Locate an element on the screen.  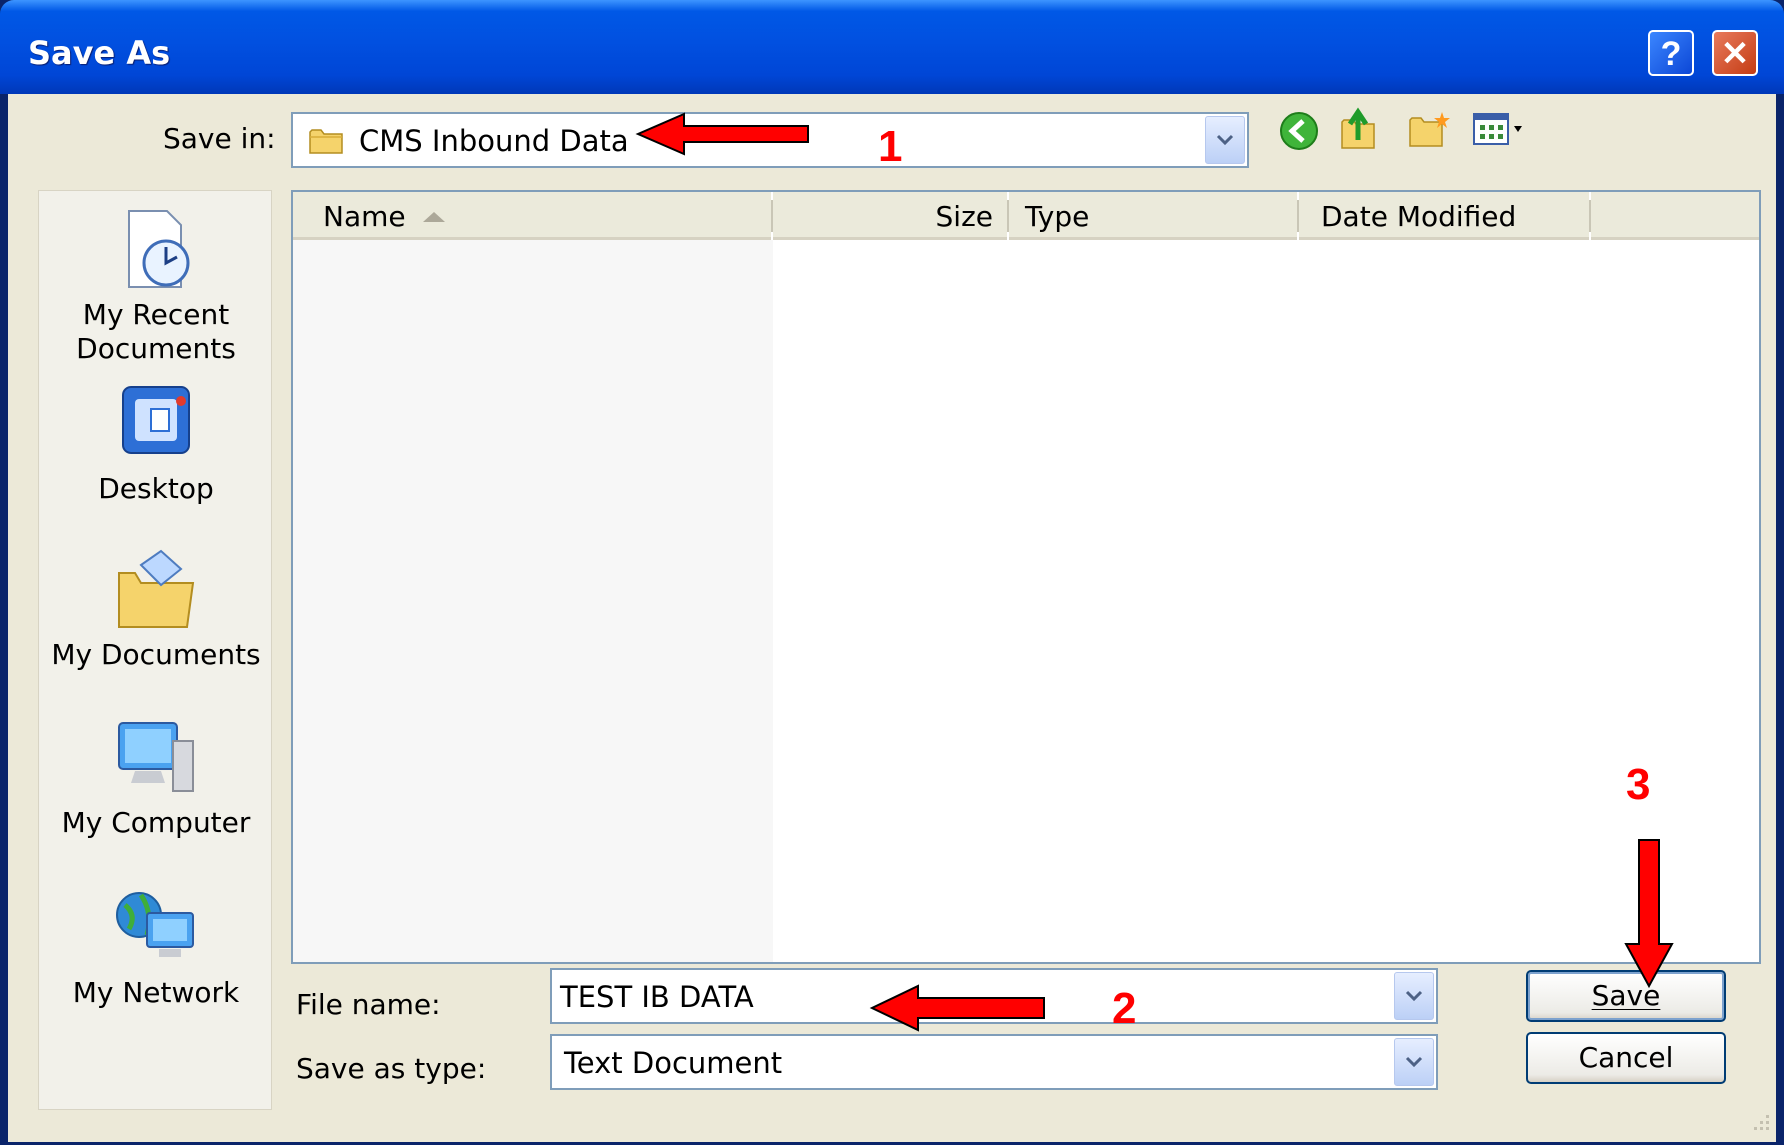
column-date-label: Date Modified is located at coordinates (1419, 216).